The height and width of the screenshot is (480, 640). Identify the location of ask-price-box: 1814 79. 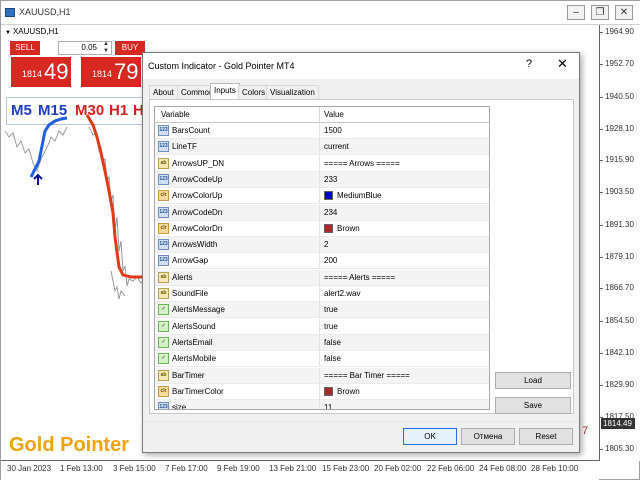
(111, 72).